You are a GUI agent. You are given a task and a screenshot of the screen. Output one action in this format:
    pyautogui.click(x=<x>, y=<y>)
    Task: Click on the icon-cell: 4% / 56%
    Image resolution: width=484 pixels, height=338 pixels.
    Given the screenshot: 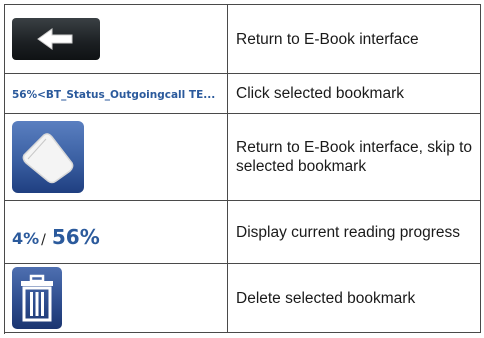 What is the action you would take?
    pyautogui.click(x=116, y=232)
    